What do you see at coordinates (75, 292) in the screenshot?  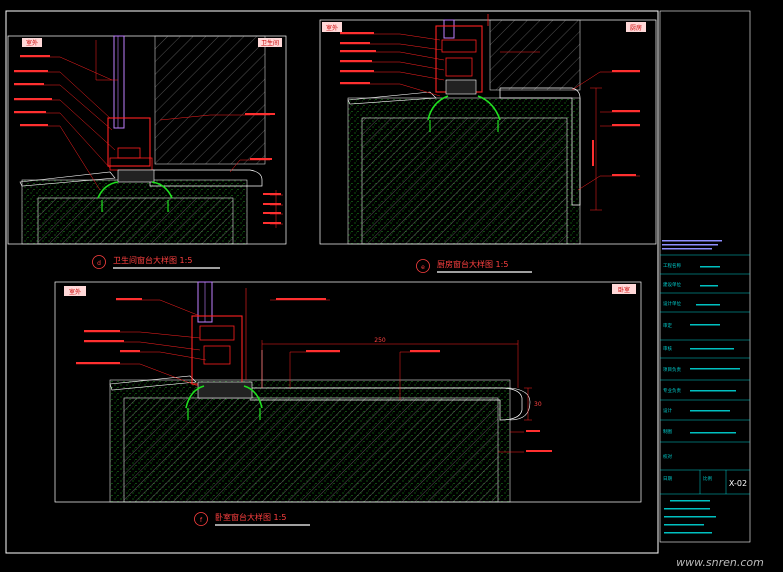 I see `detail-f-tag-left-text: 室外` at bounding box center [75, 292].